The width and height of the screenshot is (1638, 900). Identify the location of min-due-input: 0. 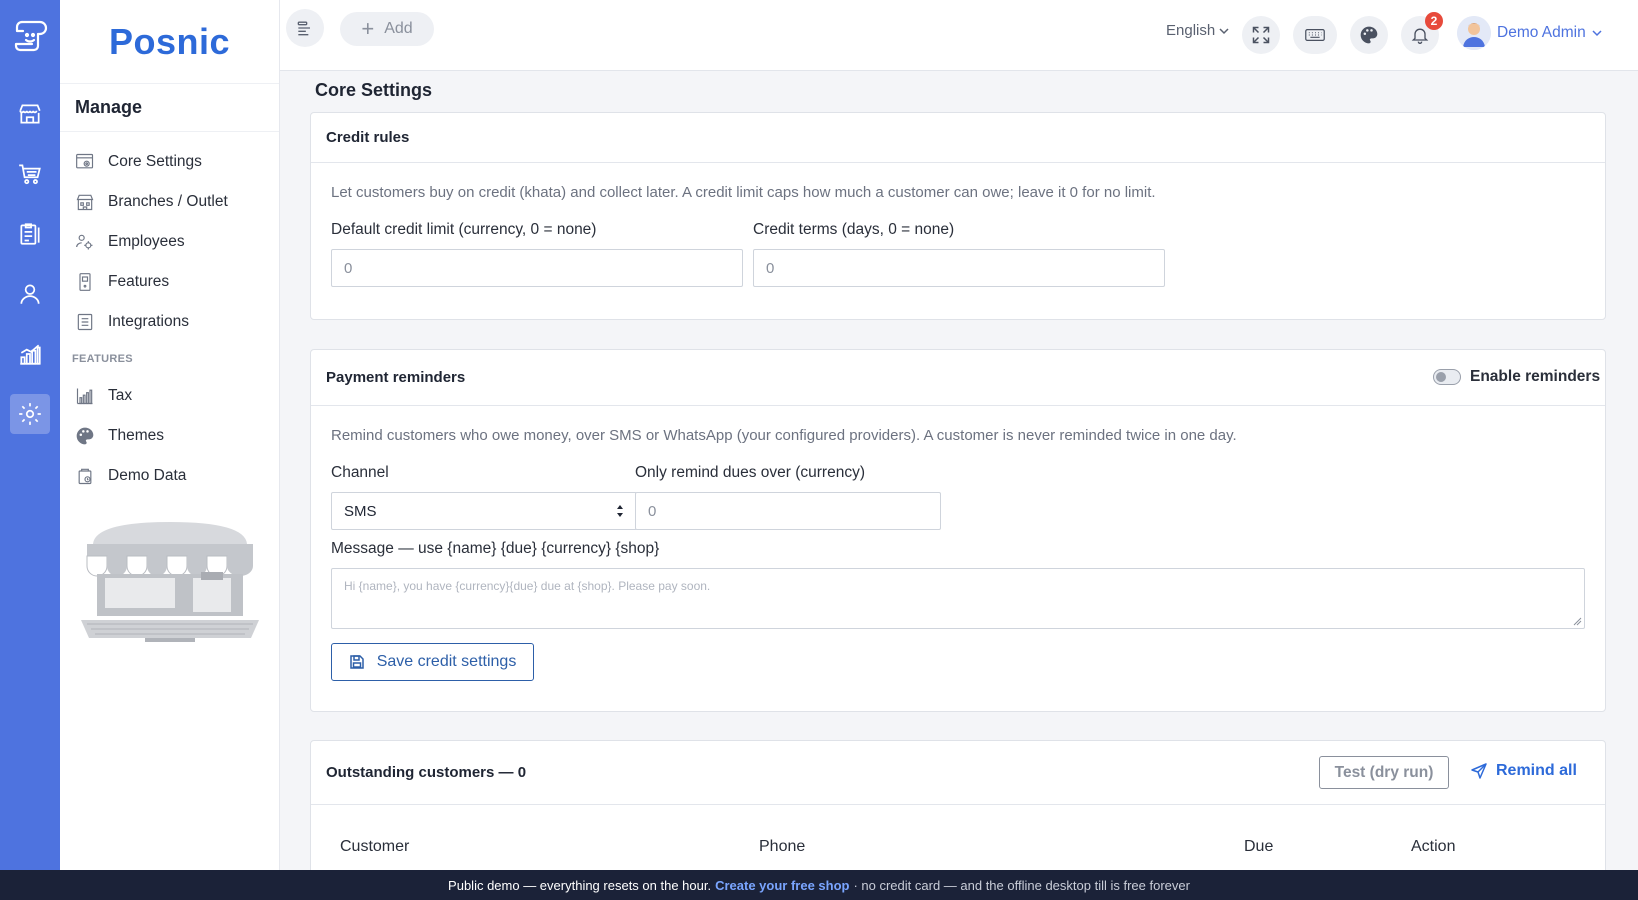
(788, 511).